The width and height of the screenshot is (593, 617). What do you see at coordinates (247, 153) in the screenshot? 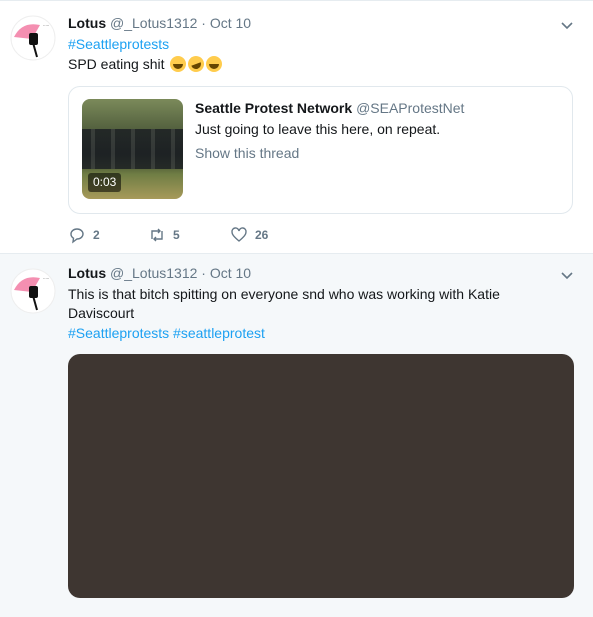
I see `show-thread-link: Show this thread` at bounding box center [247, 153].